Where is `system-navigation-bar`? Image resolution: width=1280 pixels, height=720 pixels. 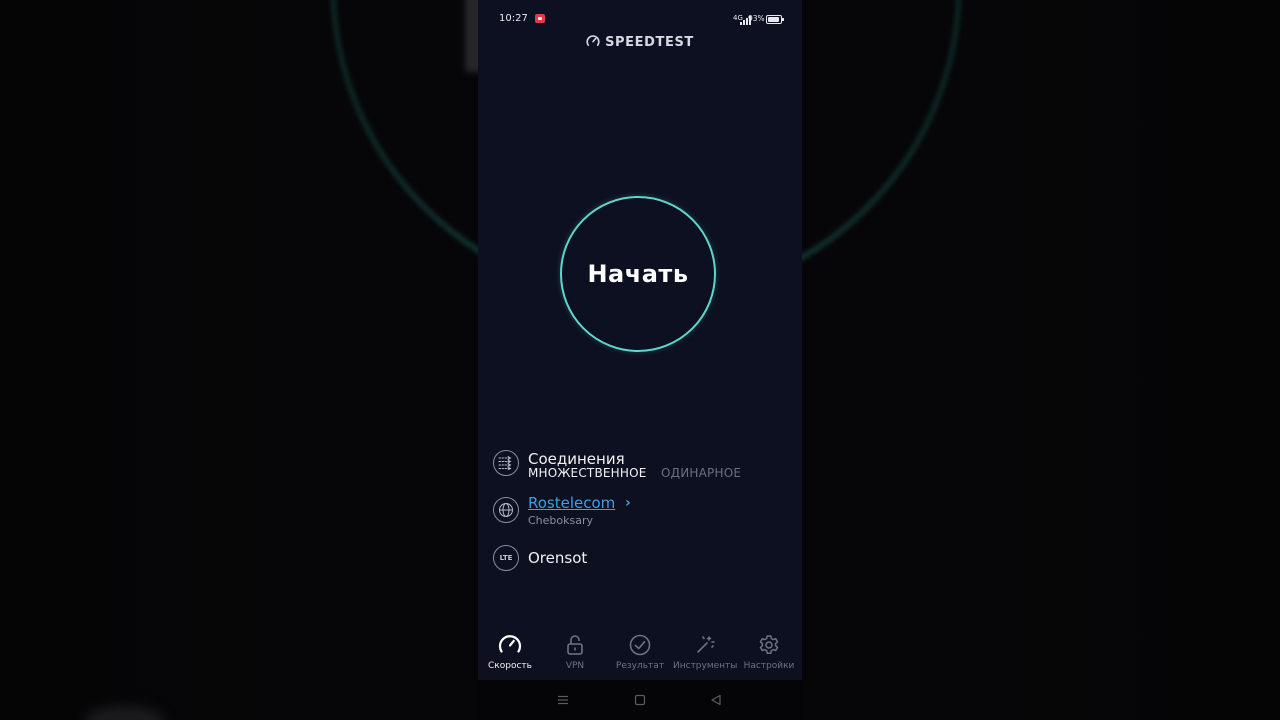 system-navigation-bar is located at coordinates (640, 700).